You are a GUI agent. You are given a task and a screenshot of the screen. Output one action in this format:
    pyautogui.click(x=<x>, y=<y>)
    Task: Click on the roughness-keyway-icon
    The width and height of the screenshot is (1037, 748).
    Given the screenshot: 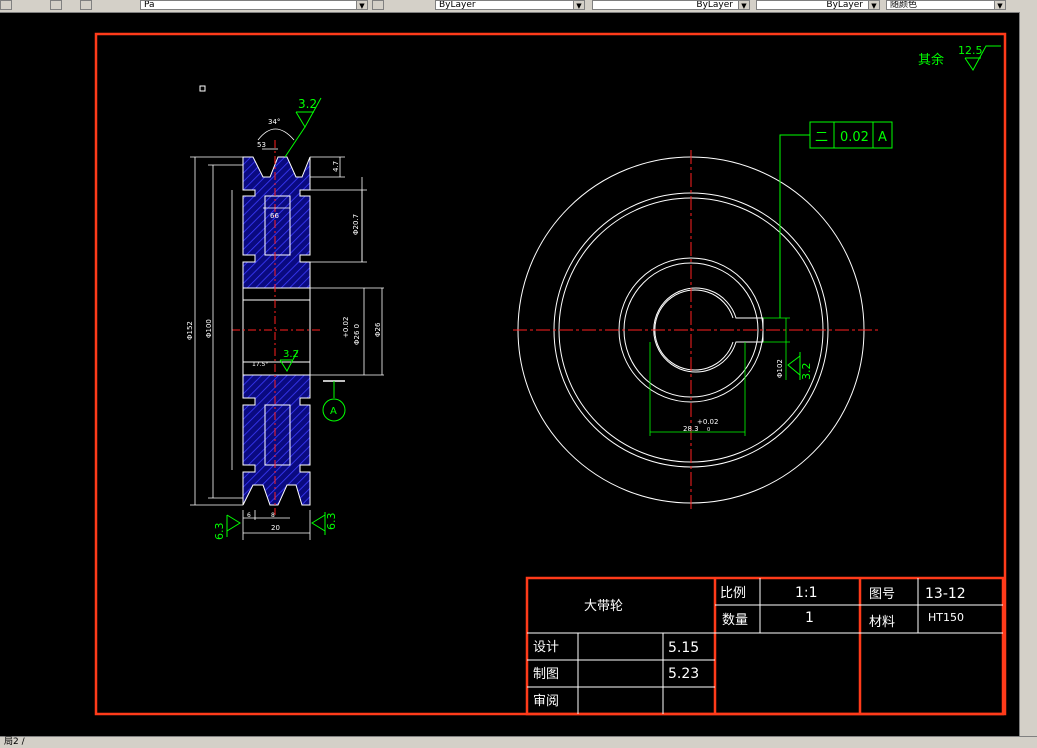 What is the action you would take?
    pyautogui.click(x=794, y=366)
    